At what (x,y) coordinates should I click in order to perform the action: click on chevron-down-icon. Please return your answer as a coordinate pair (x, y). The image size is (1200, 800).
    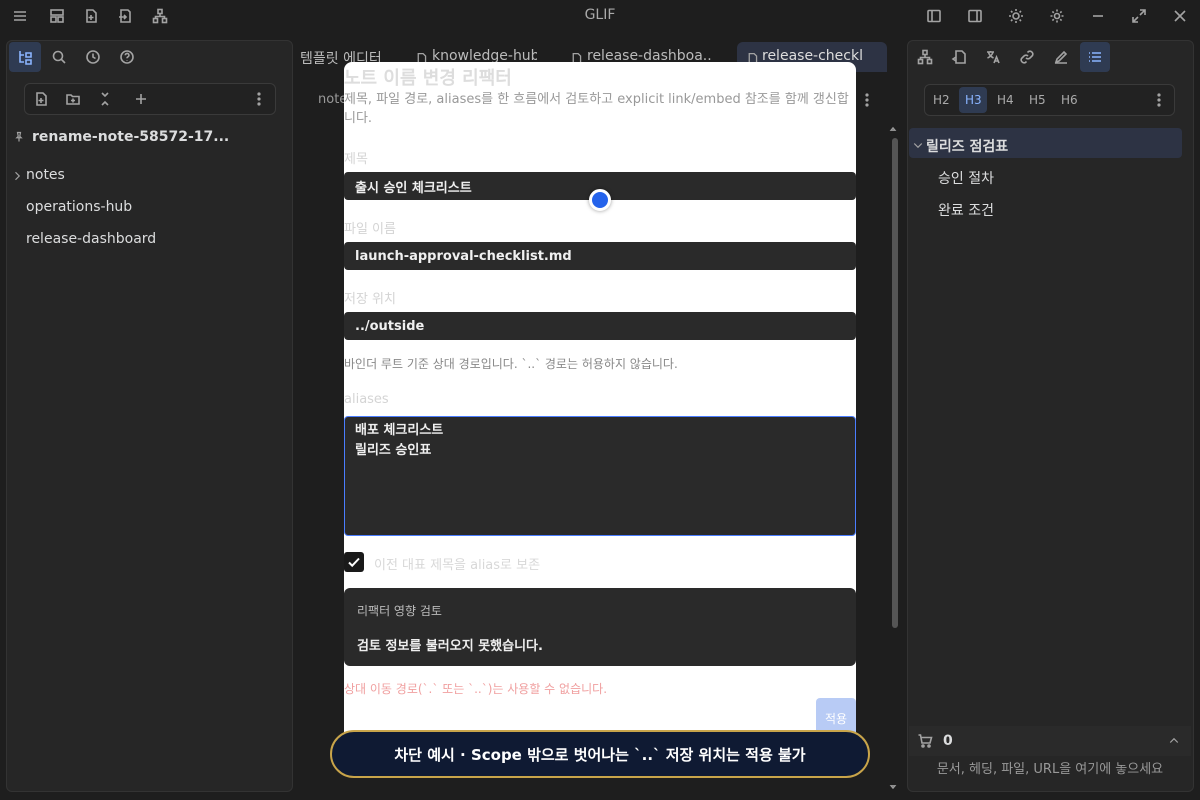
    Looking at the image, I should click on (918, 145).